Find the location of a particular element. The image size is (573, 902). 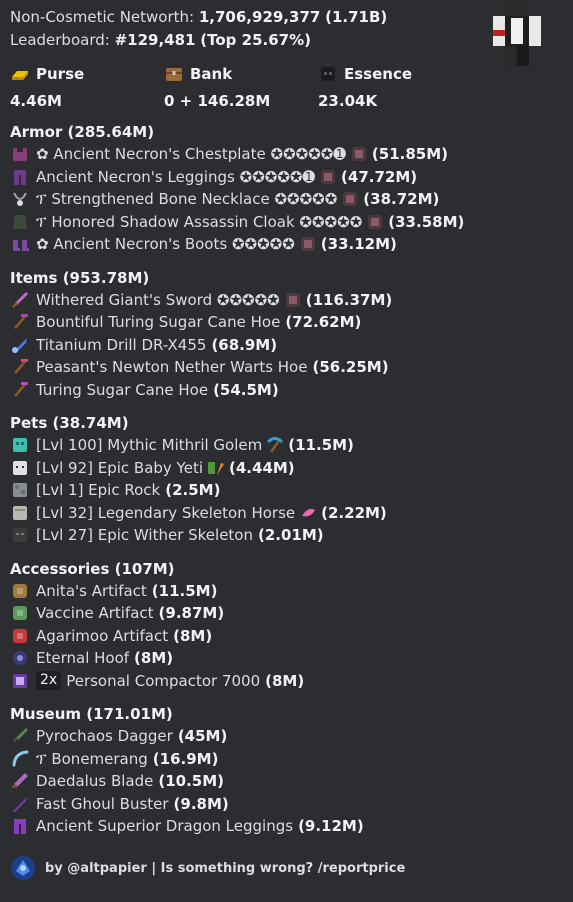

stat-bank: Bank 0 + 146.28M is located at coordinates (241, 86).